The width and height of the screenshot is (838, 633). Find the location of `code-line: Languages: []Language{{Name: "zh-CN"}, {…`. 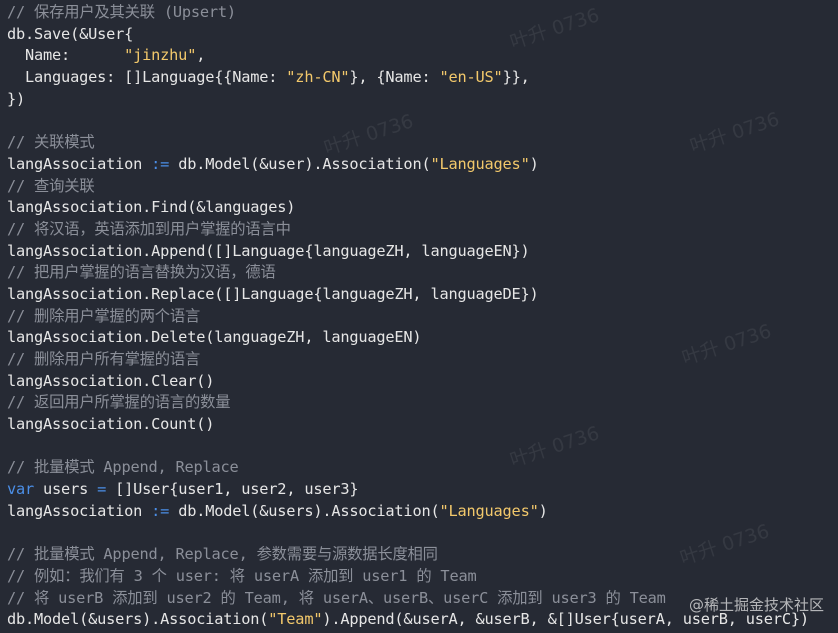

code-line: Languages: []Language{{Name: "zh-CN"}, {… is located at coordinates (422, 78).